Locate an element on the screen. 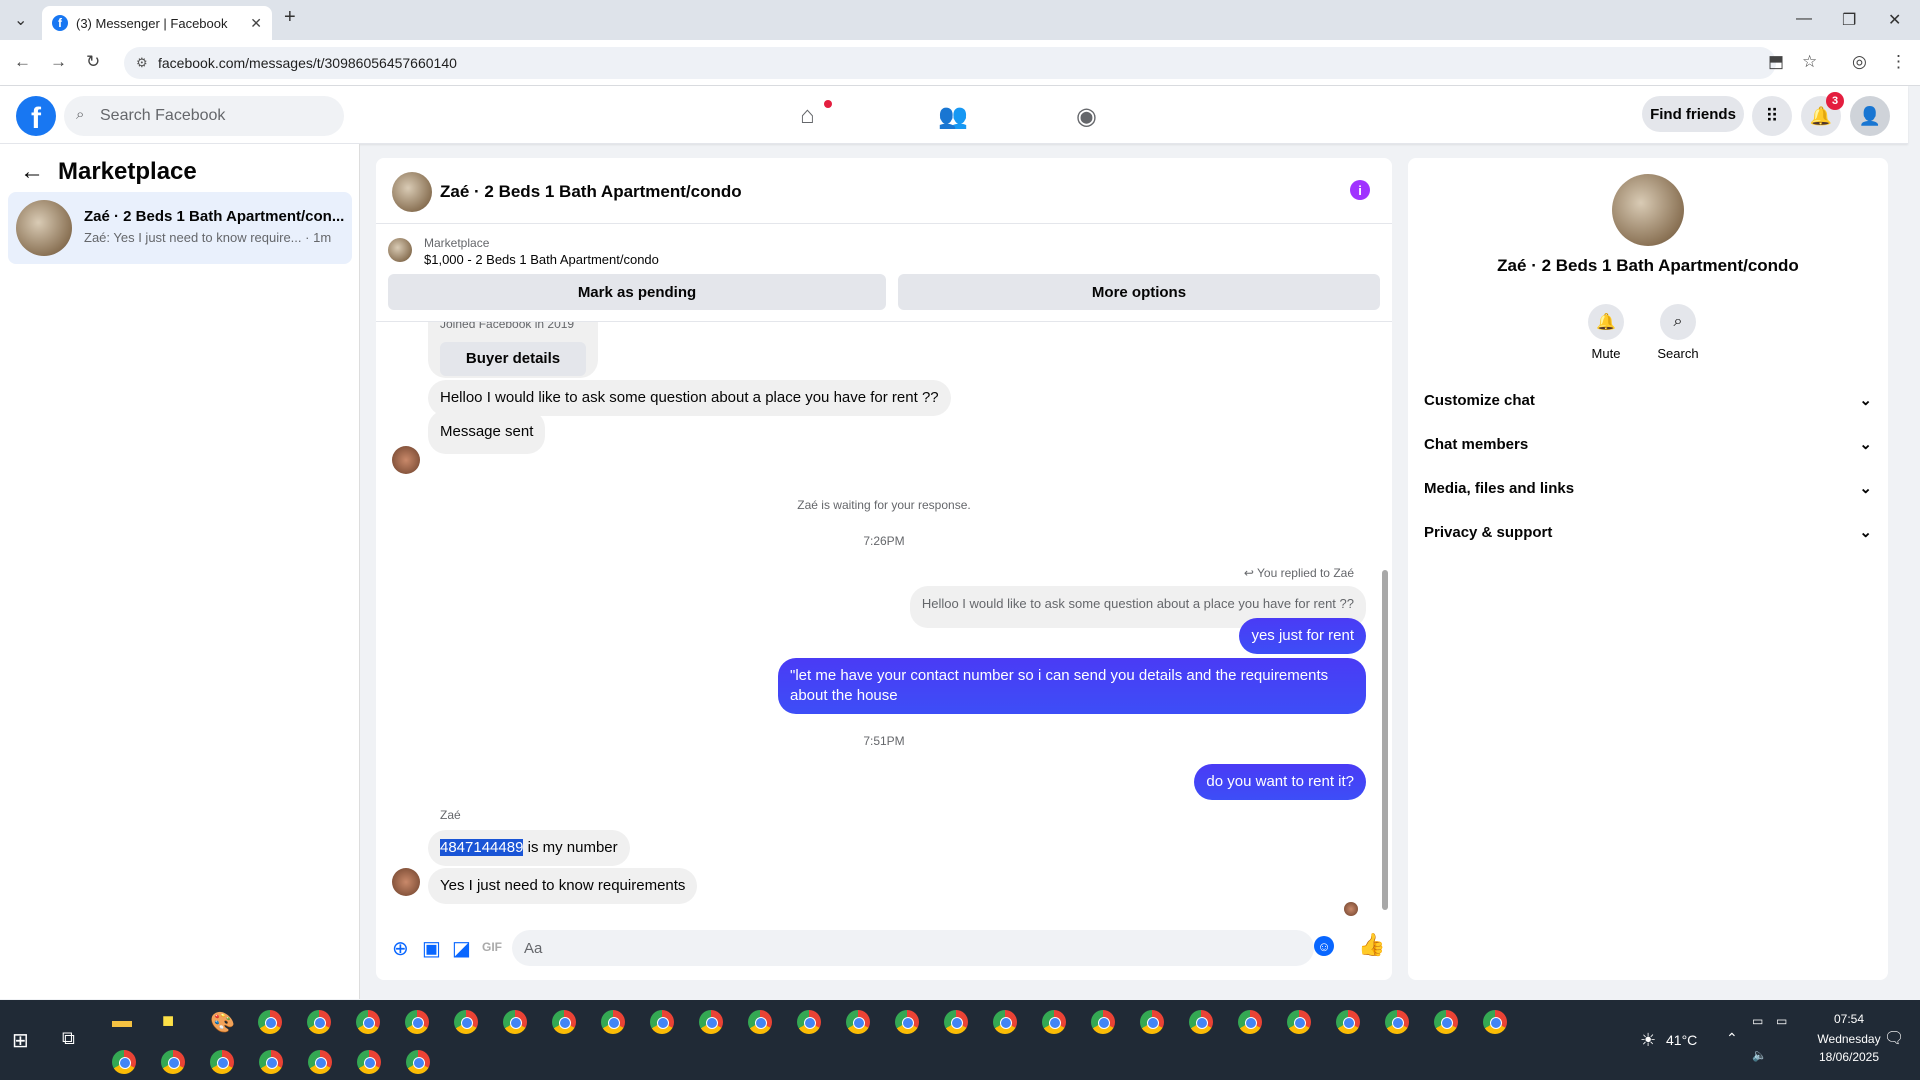 The image size is (1920, 1080). task-view-icon: ⧉ is located at coordinates (68, 1038).